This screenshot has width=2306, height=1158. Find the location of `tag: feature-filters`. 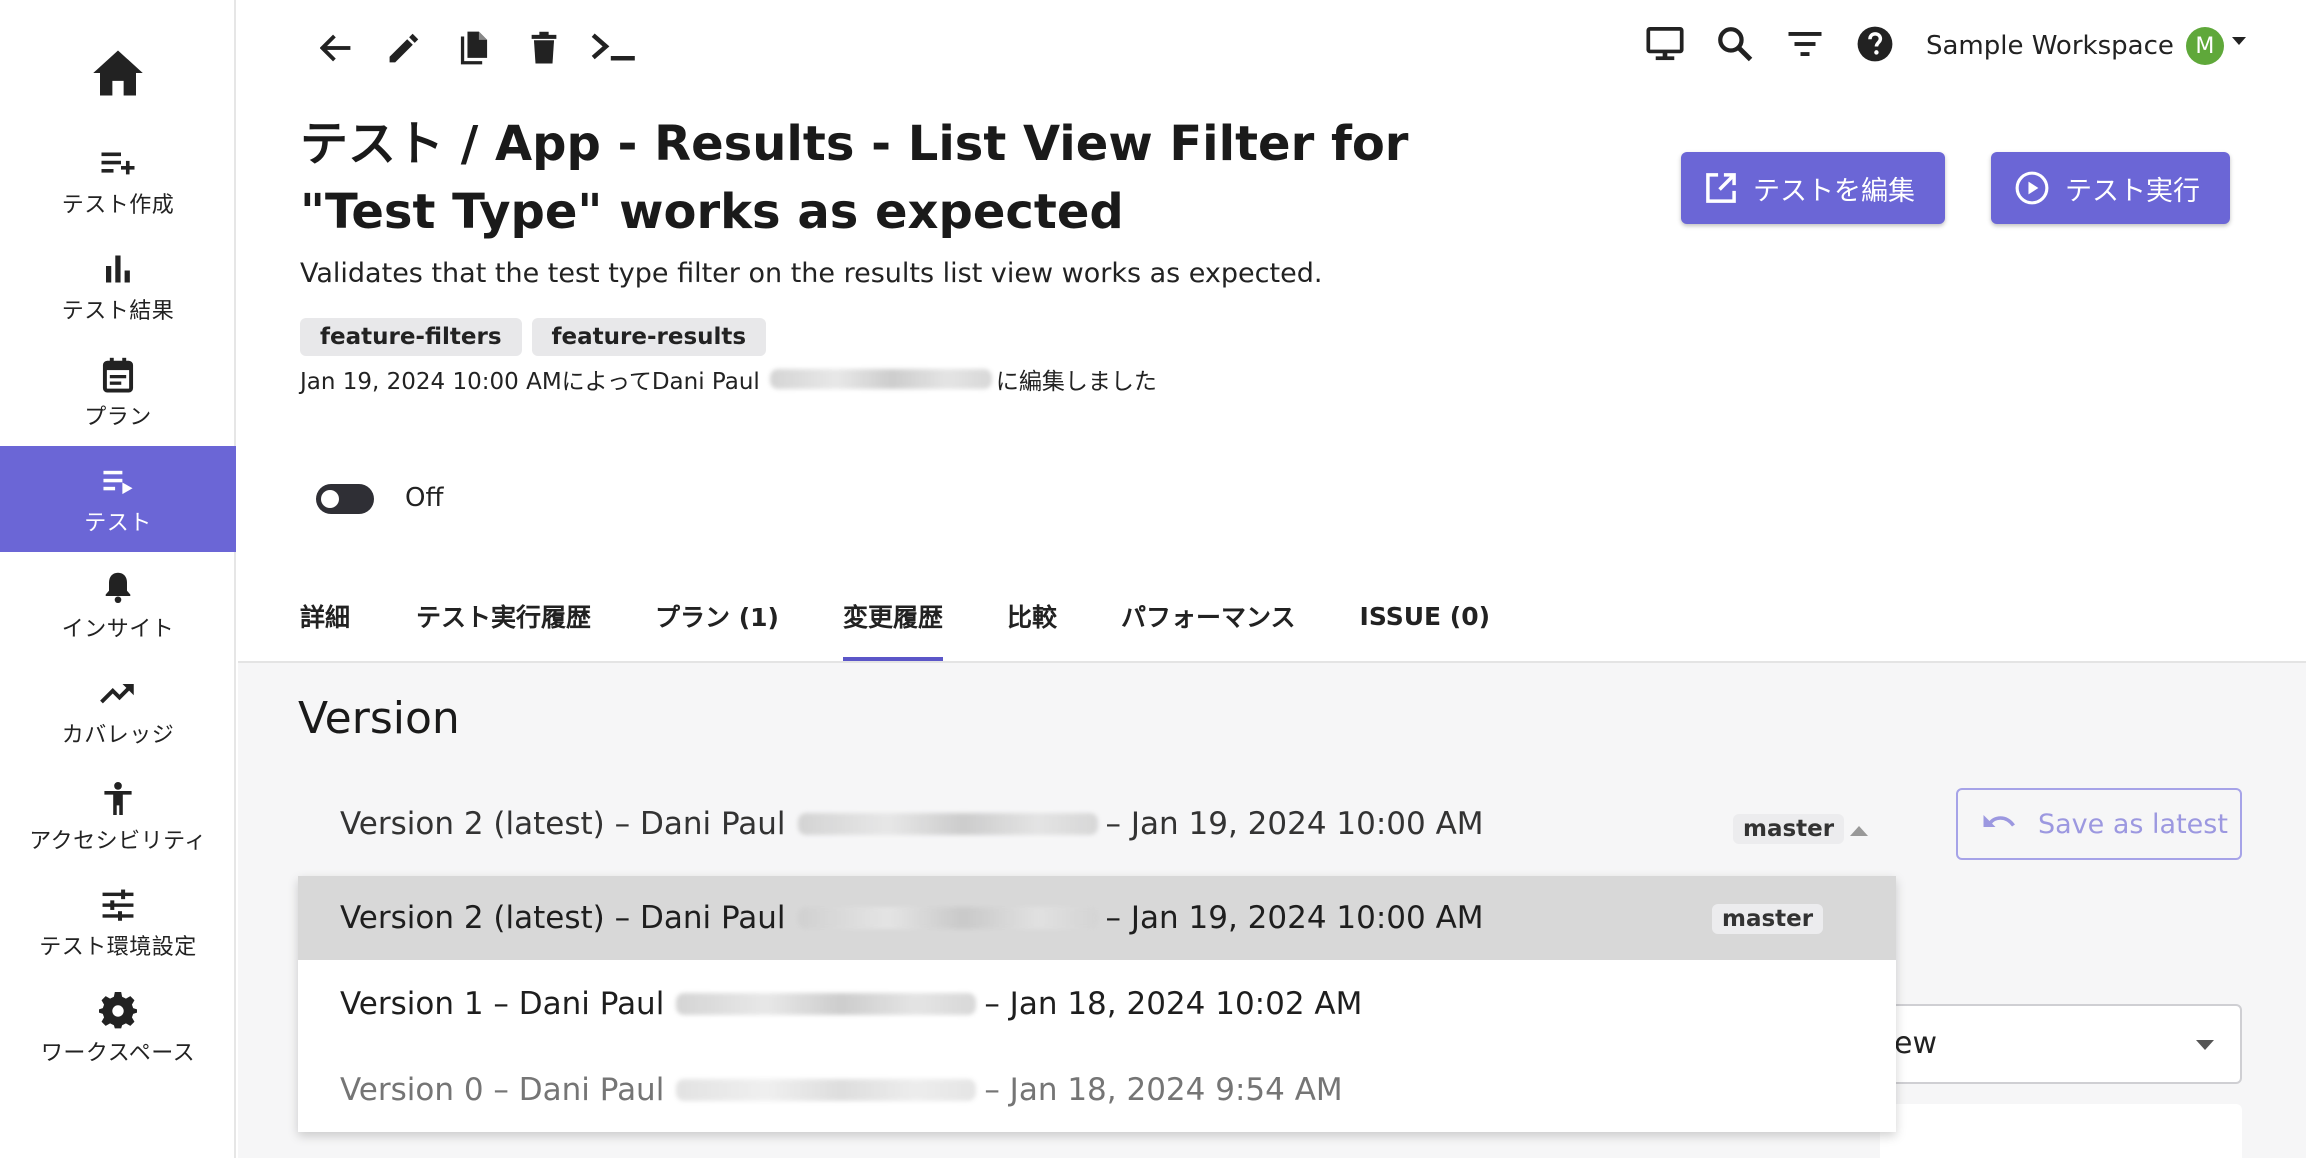

tag: feature-filters is located at coordinates (411, 337).